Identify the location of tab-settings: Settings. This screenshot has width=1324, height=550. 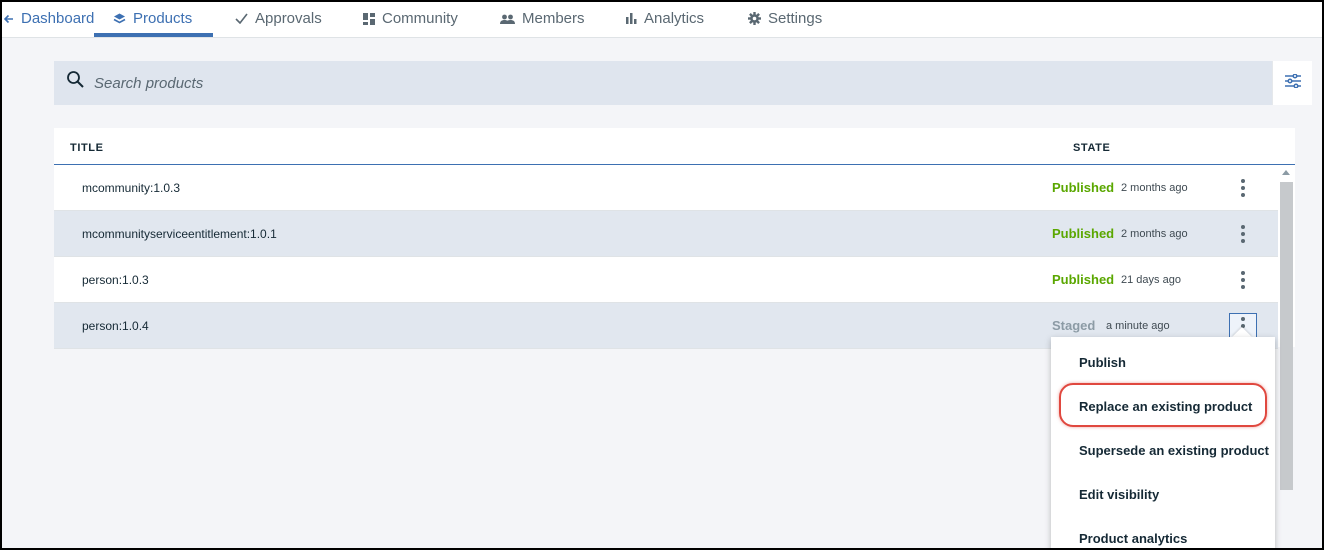
(785, 18).